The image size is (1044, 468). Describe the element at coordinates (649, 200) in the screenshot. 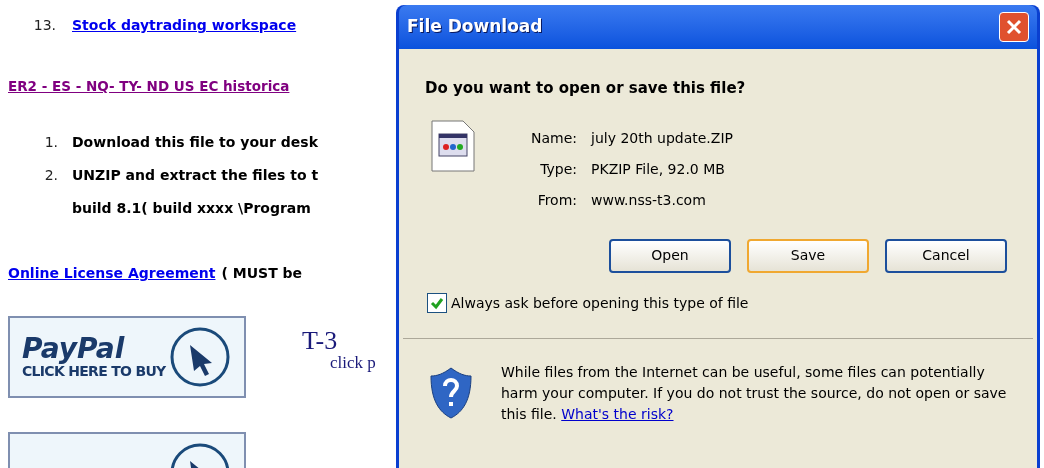

I see `field-value: www.nss-t3.com` at that location.